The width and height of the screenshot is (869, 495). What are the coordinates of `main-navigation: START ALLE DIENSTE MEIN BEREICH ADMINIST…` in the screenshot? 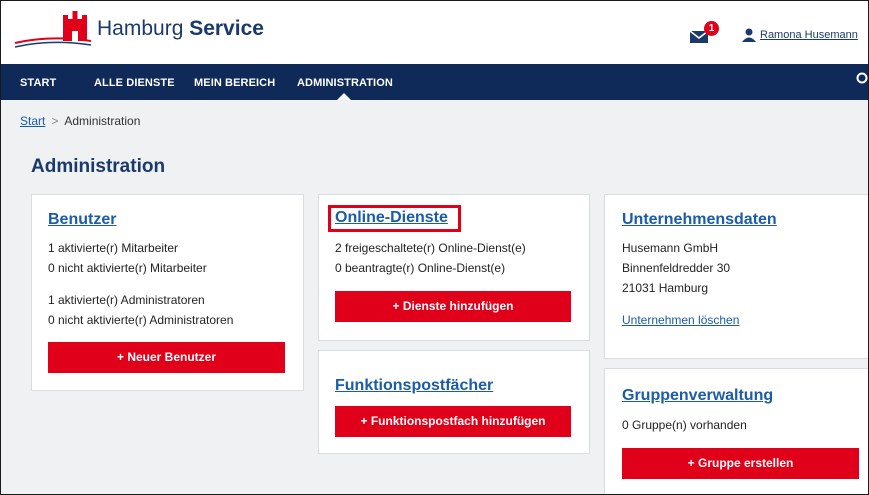 It's located at (434, 82).